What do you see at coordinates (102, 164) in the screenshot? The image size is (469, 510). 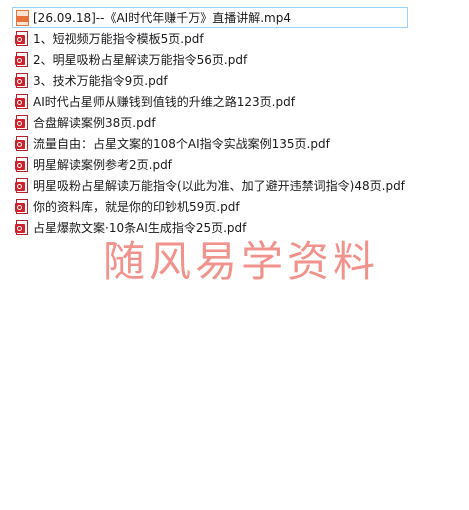 I see `file-name: 明星解读案例参考2页.pdf` at bounding box center [102, 164].